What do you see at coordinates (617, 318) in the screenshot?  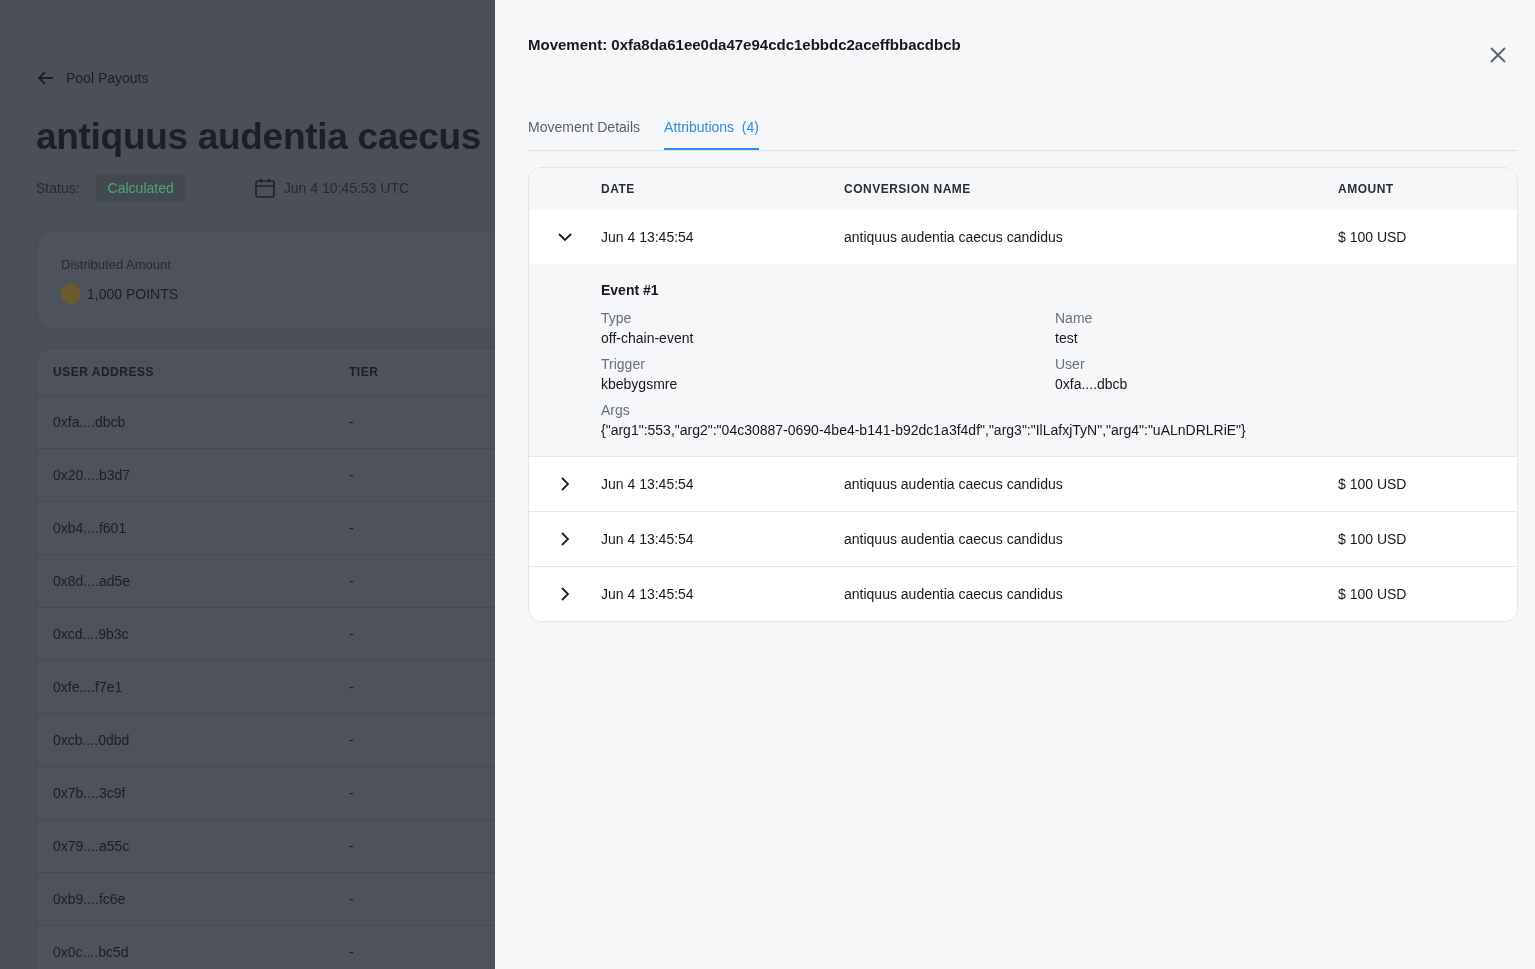 I see `field-label: Type` at bounding box center [617, 318].